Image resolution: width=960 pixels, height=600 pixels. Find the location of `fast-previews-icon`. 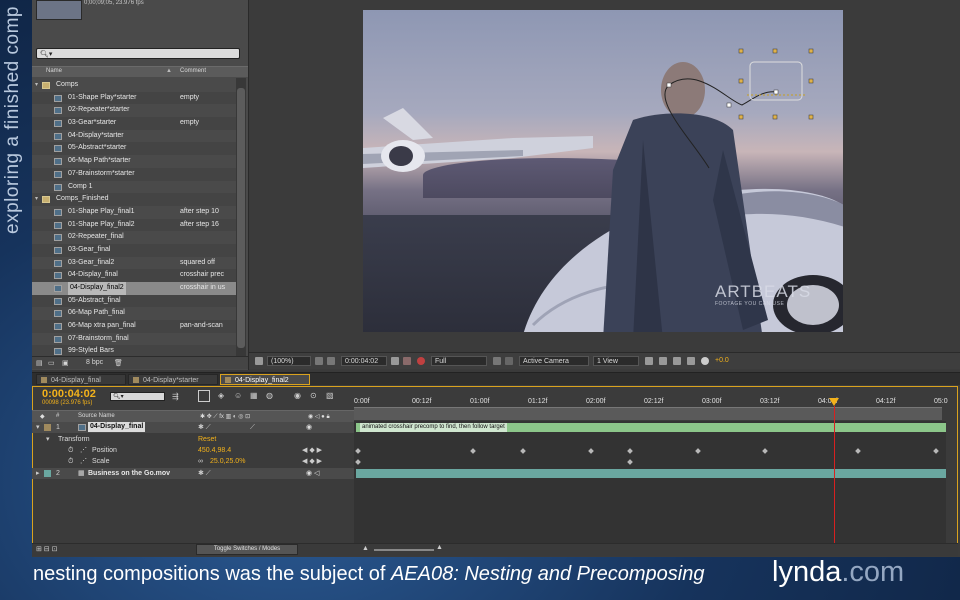

fast-previews-icon is located at coordinates (663, 361).